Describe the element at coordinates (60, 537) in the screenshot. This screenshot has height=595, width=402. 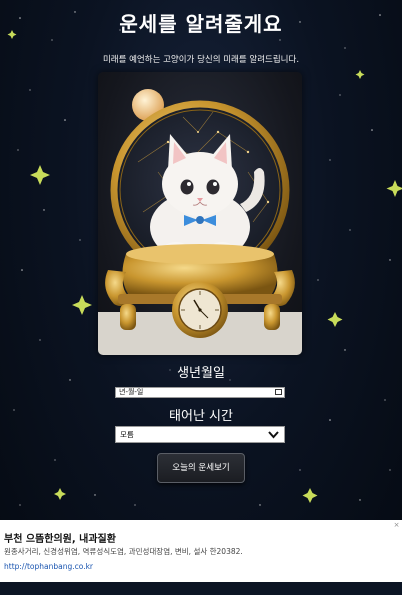
I see `ad-title: 부천 으뜸한의원, 내과질환` at that location.